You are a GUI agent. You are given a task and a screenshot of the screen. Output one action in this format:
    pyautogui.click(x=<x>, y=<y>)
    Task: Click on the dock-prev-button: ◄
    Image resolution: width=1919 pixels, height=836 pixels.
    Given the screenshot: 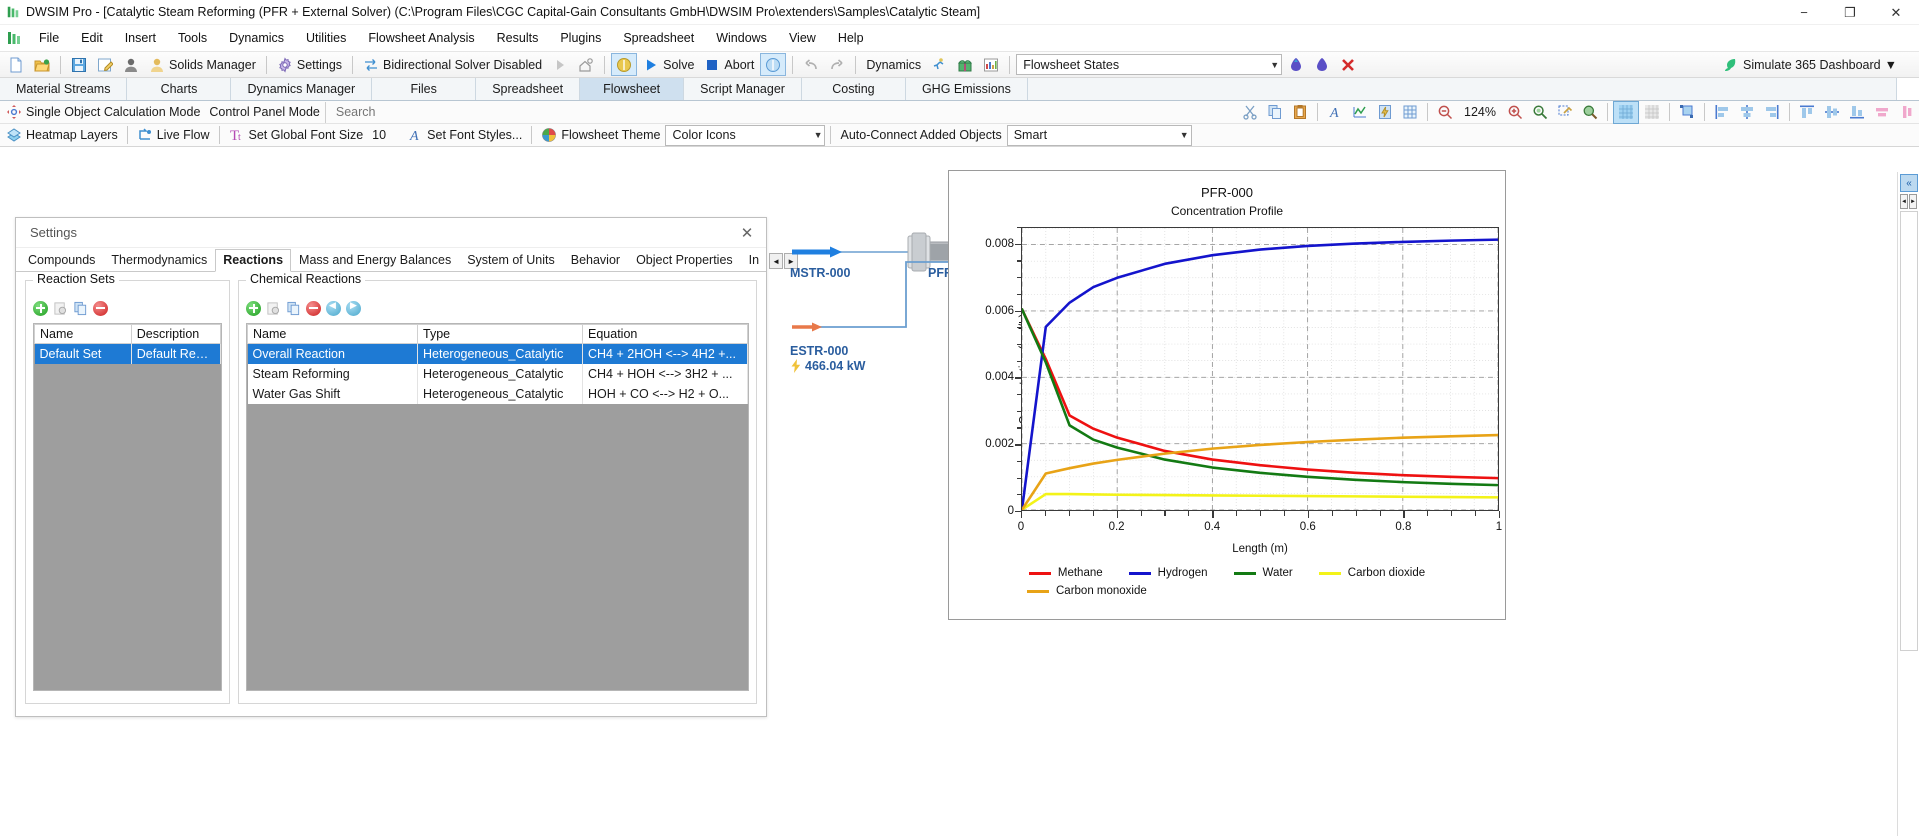 What is the action you would take?
    pyautogui.click(x=1904, y=201)
    